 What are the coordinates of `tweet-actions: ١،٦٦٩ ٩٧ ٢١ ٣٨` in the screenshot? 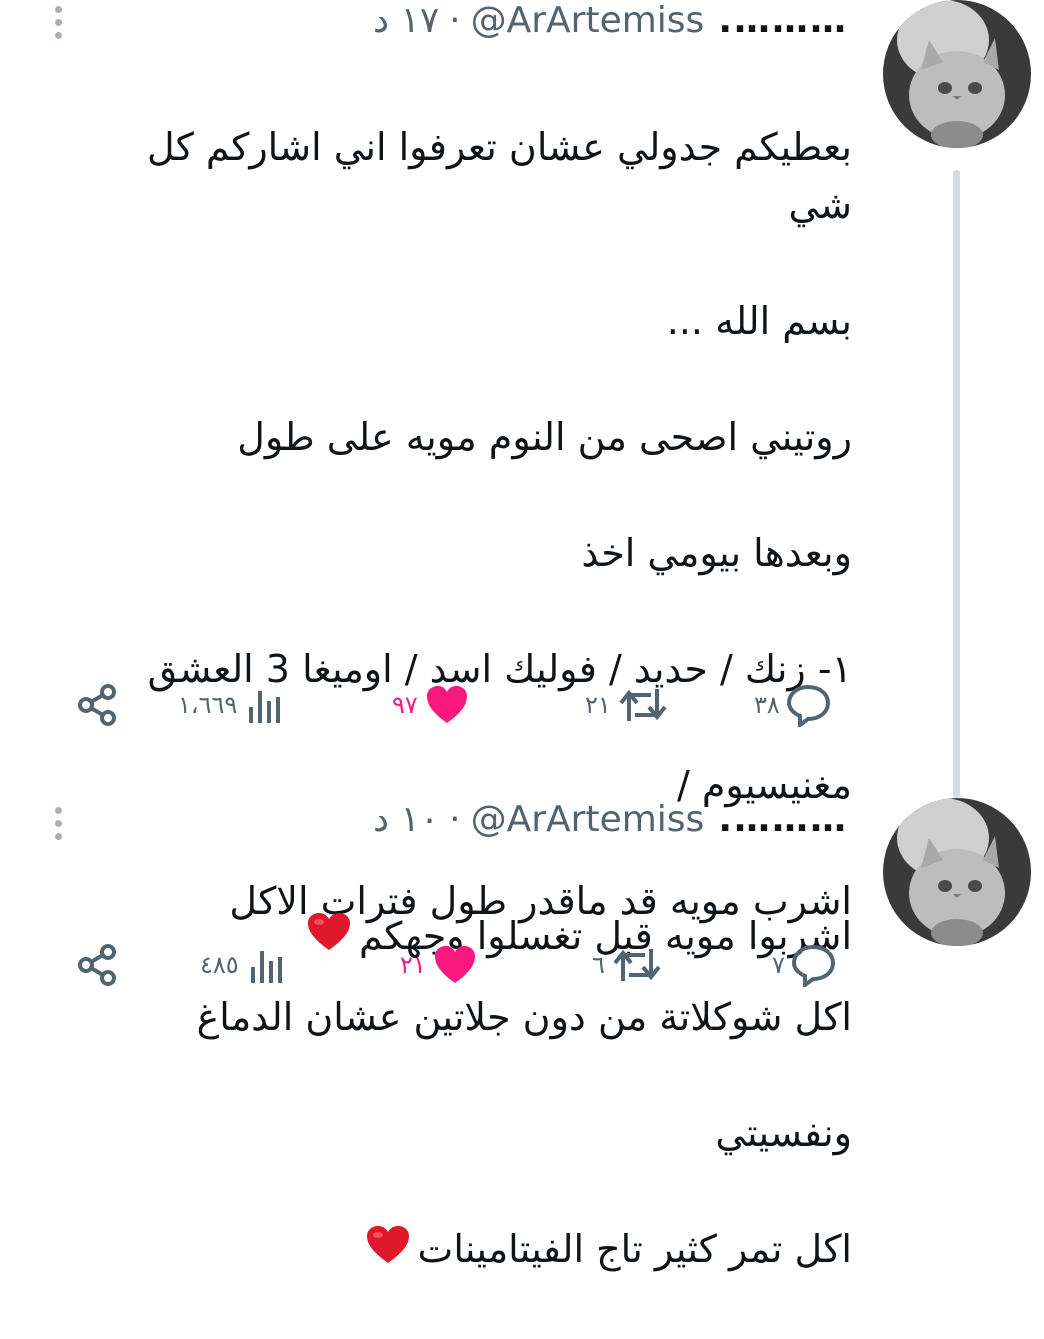 It's located at (522, 705).